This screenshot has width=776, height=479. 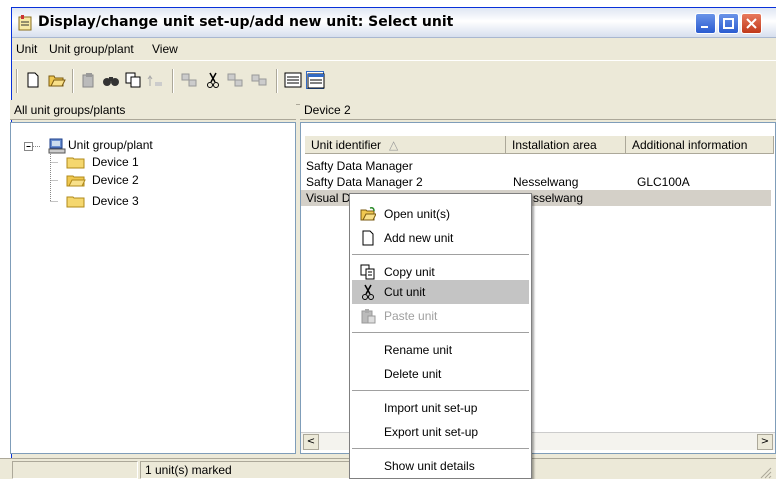 What do you see at coordinates (394, 82) in the screenshot?
I see `toolbar` at bounding box center [394, 82].